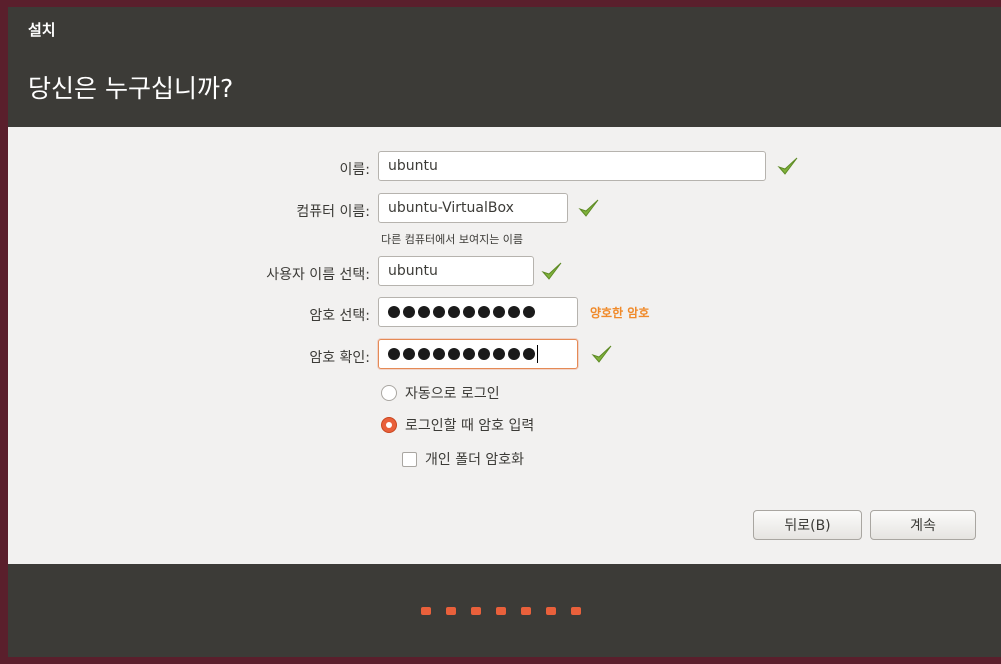 The image size is (1001, 664). What do you see at coordinates (461, 312) in the screenshot?
I see `password-mask` at bounding box center [461, 312].